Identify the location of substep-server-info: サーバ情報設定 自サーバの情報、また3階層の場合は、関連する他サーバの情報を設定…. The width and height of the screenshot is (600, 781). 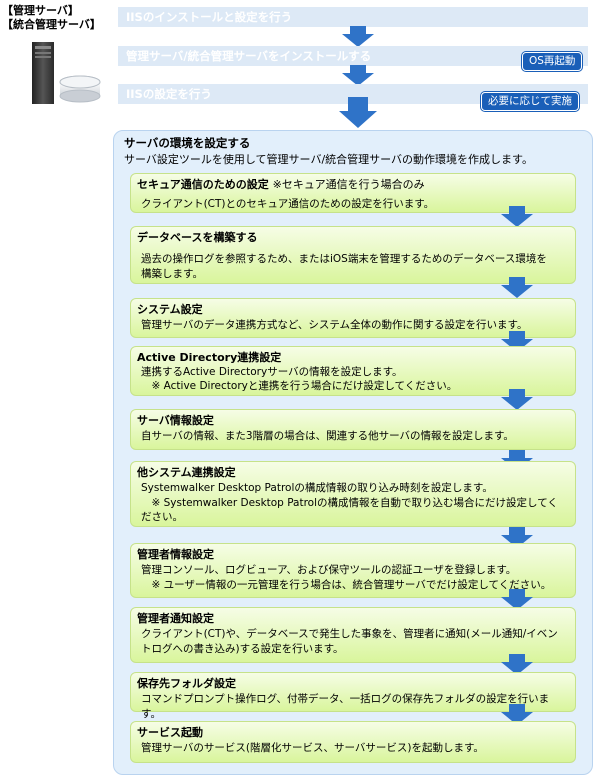
(353, 429).